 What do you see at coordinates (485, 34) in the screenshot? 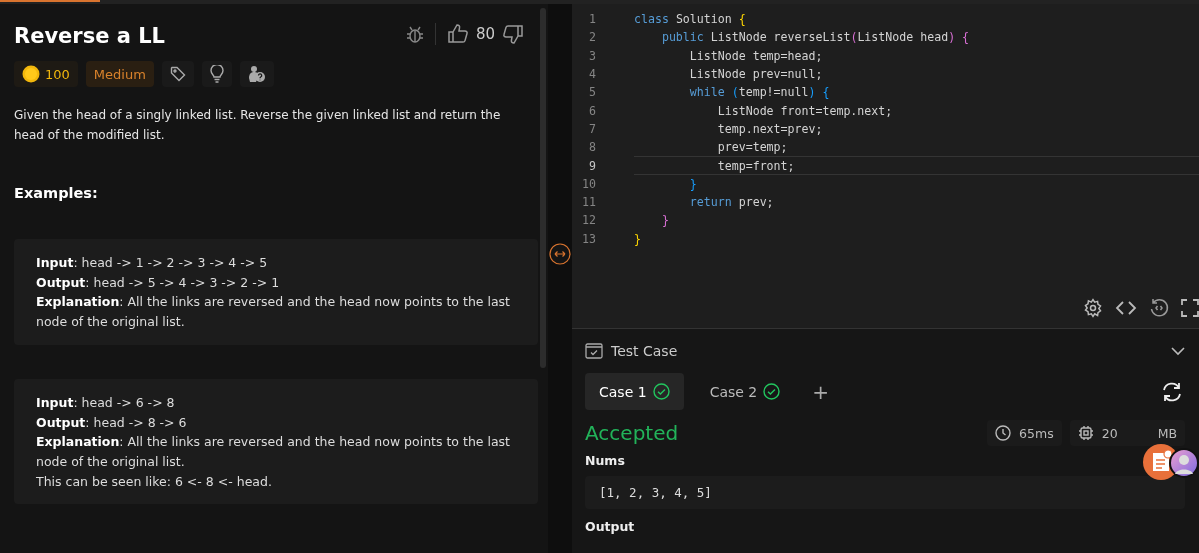
I see `like-count: 80` at bounding box center [485, 34].